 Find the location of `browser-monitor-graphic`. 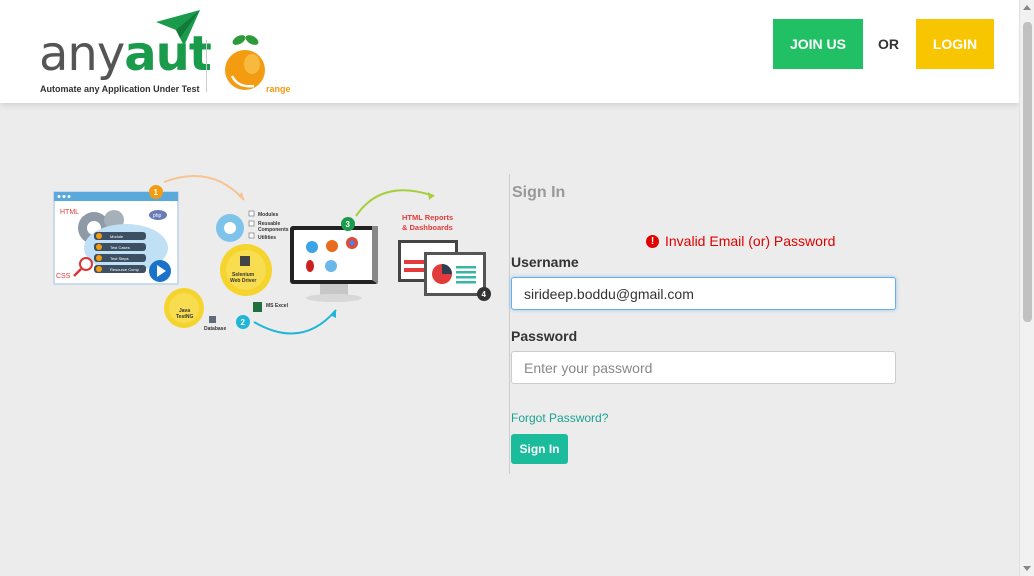

browser-monitor-graphic is located at coordinates (334, 264).